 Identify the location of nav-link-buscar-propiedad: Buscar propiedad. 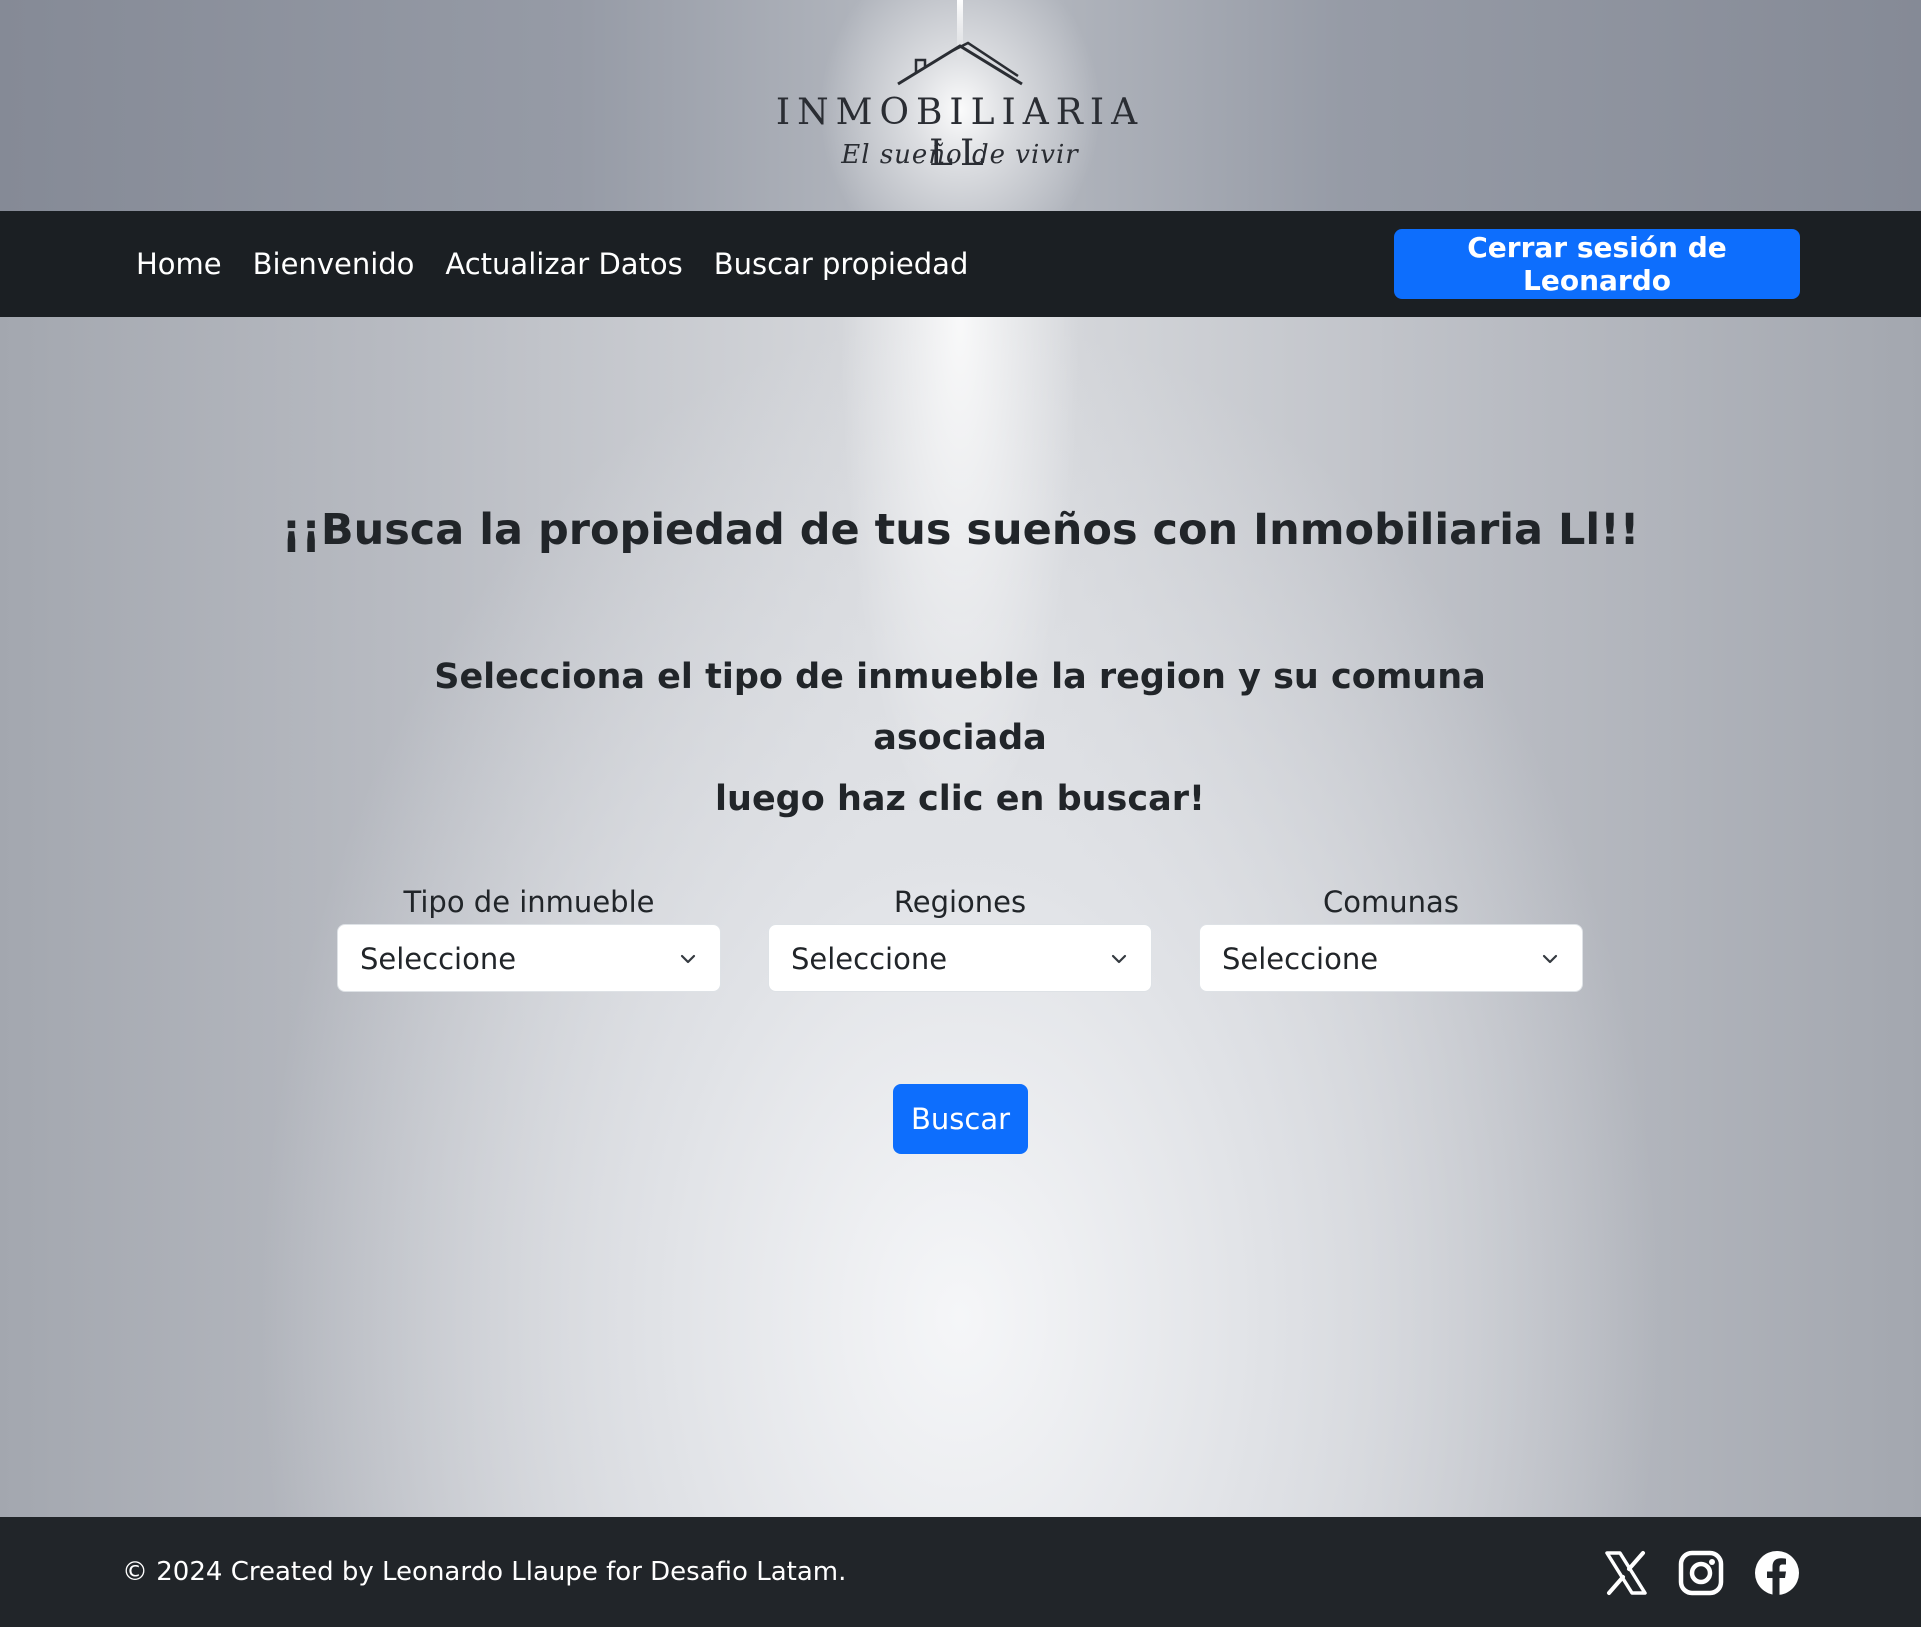
(841, 264).